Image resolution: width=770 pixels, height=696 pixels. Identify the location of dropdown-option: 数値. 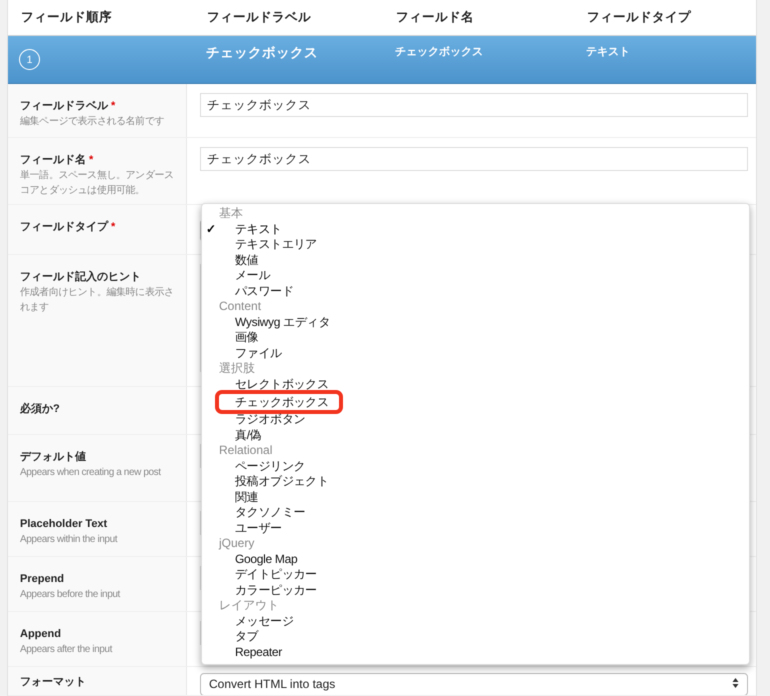
(246, 260).